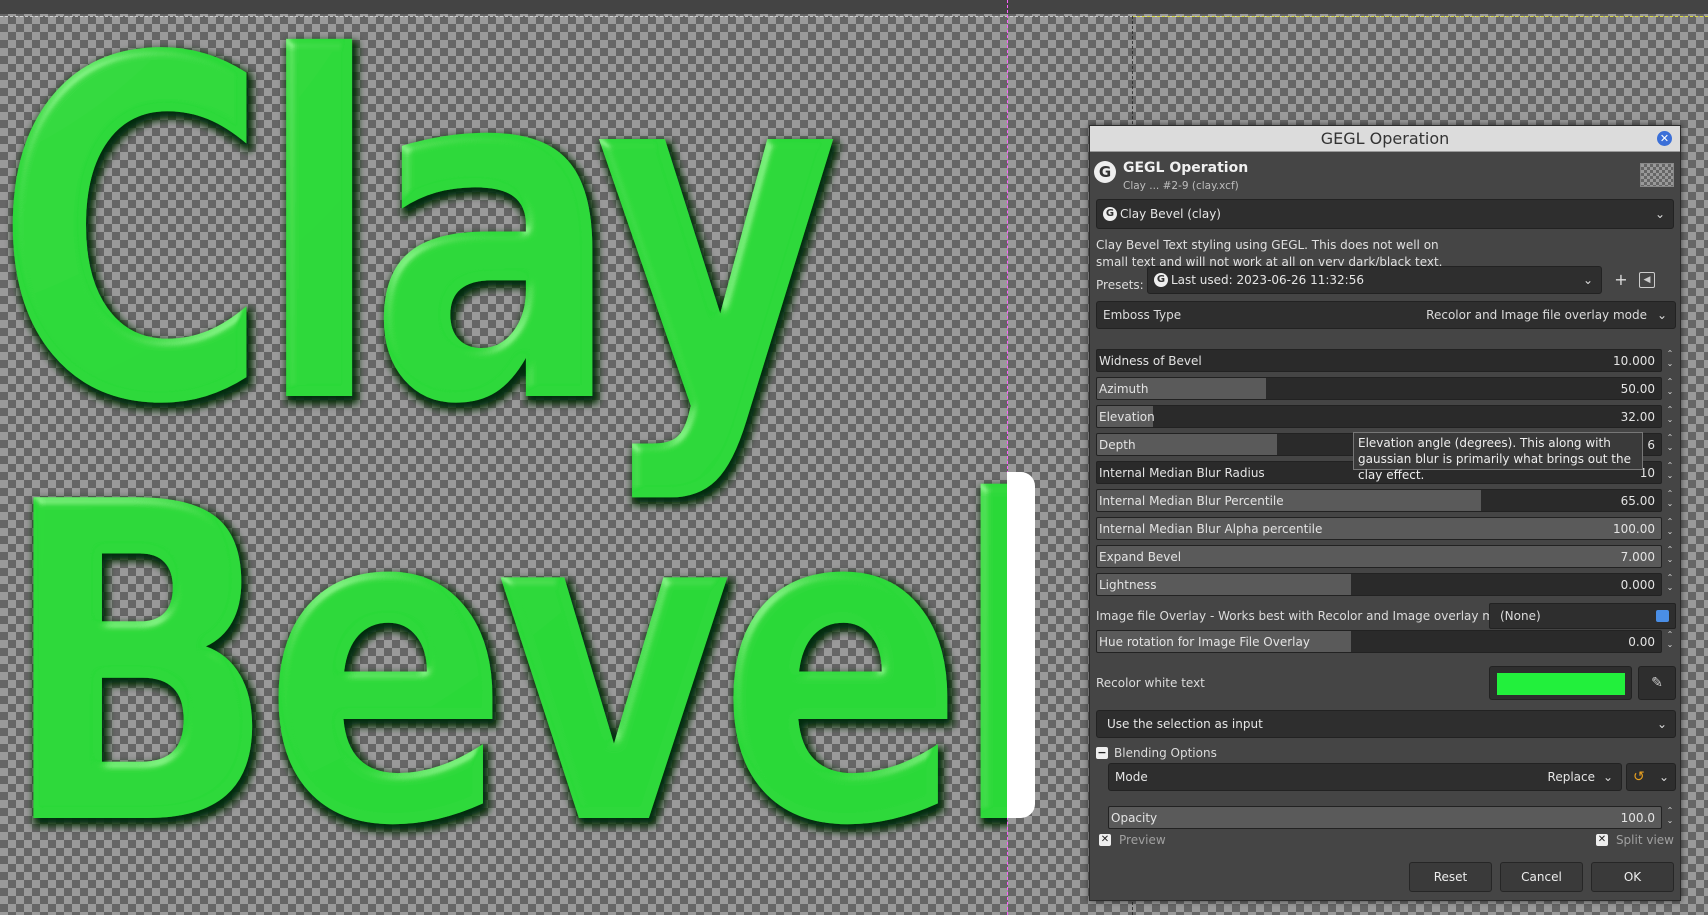 The height and width of the screenshot is (915, 1708). Describe the element at coordinates (1651, 777) in the screenshot. I see `composite-mode-button: ↺ ⌄` at that location.